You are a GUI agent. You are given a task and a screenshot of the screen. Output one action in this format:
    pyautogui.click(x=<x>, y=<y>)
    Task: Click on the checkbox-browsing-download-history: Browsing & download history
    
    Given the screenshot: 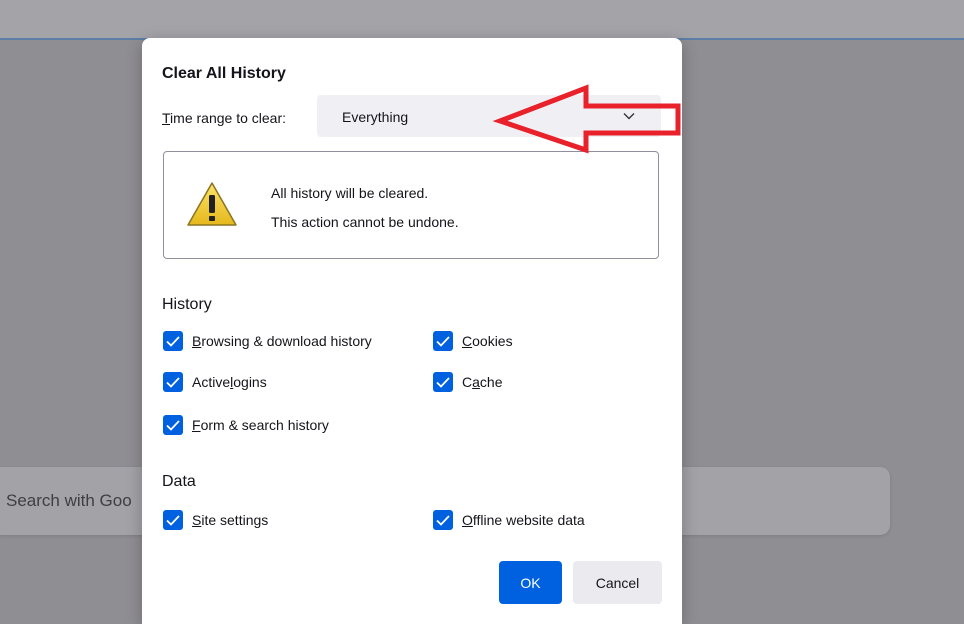 What is the action you would take?
    pyautogui.click(x=267, y=341)
    